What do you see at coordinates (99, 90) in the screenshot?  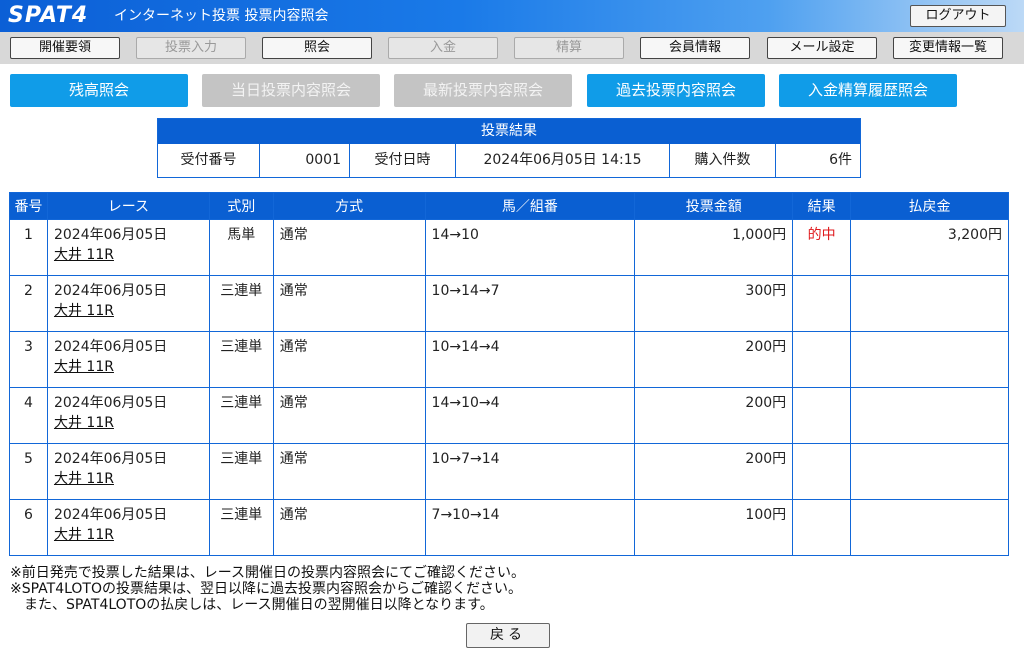 I see `tab-balance-inquiry: 残高照会` at bounding box center [99, 90].